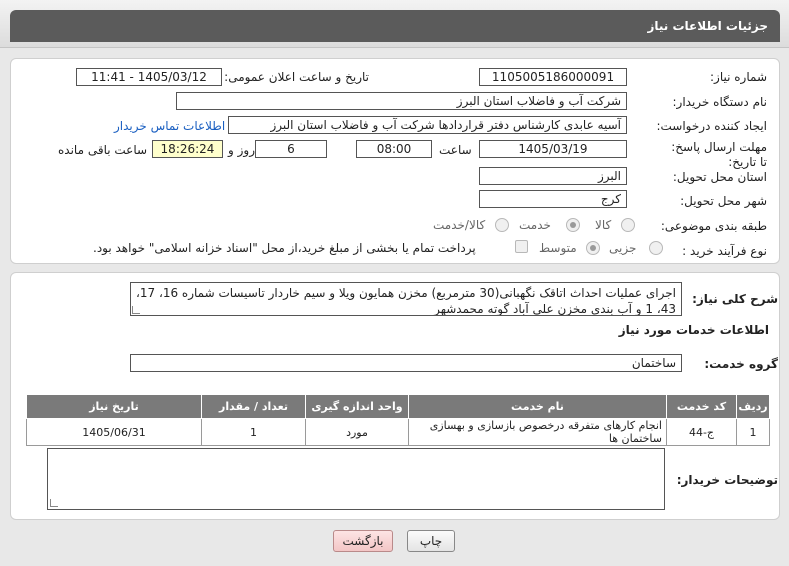 Image resolution: width=789 pixels, height=566 pixels. What do you see at coordinates (356, 479) in the screenshot?
I see `buyer-notes-field` at bounding box center [356, 479].